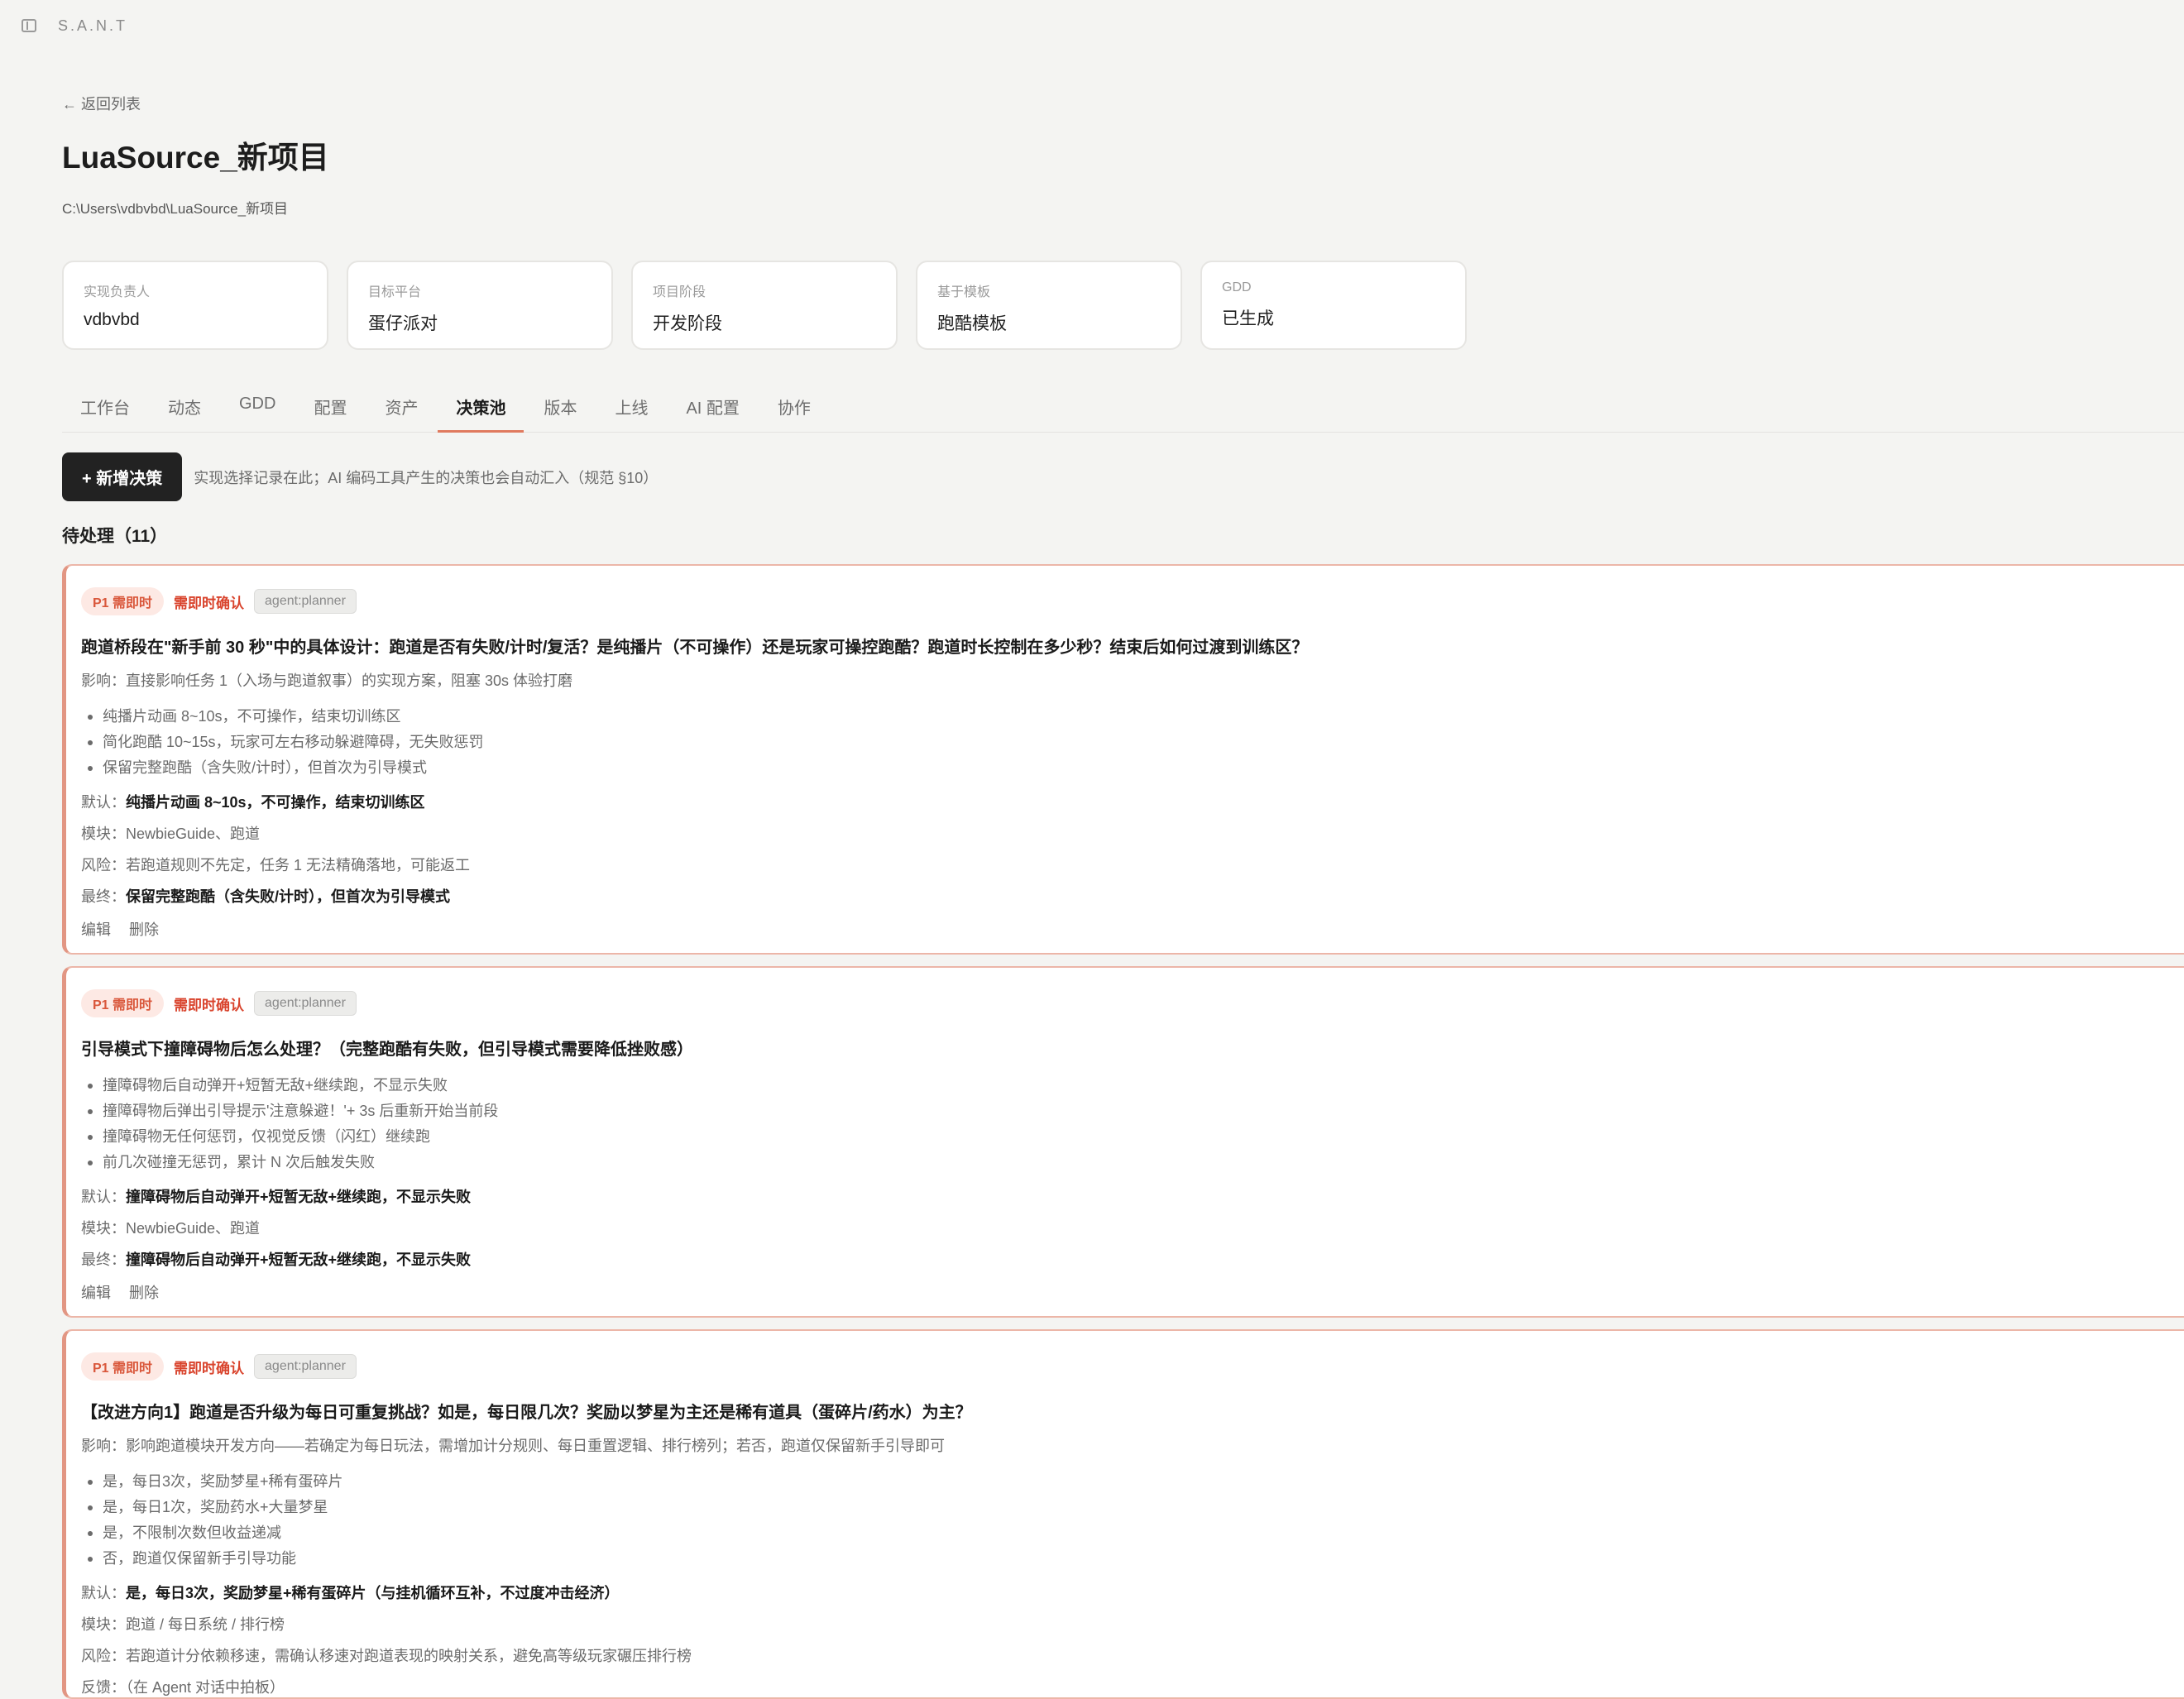 The height and width of the screenshot is (1699, 2184). Describe the element at coordinates (764, 305) in the screenshot. I see `info-card-stage: 项目阶段 开发阶段` at that location.